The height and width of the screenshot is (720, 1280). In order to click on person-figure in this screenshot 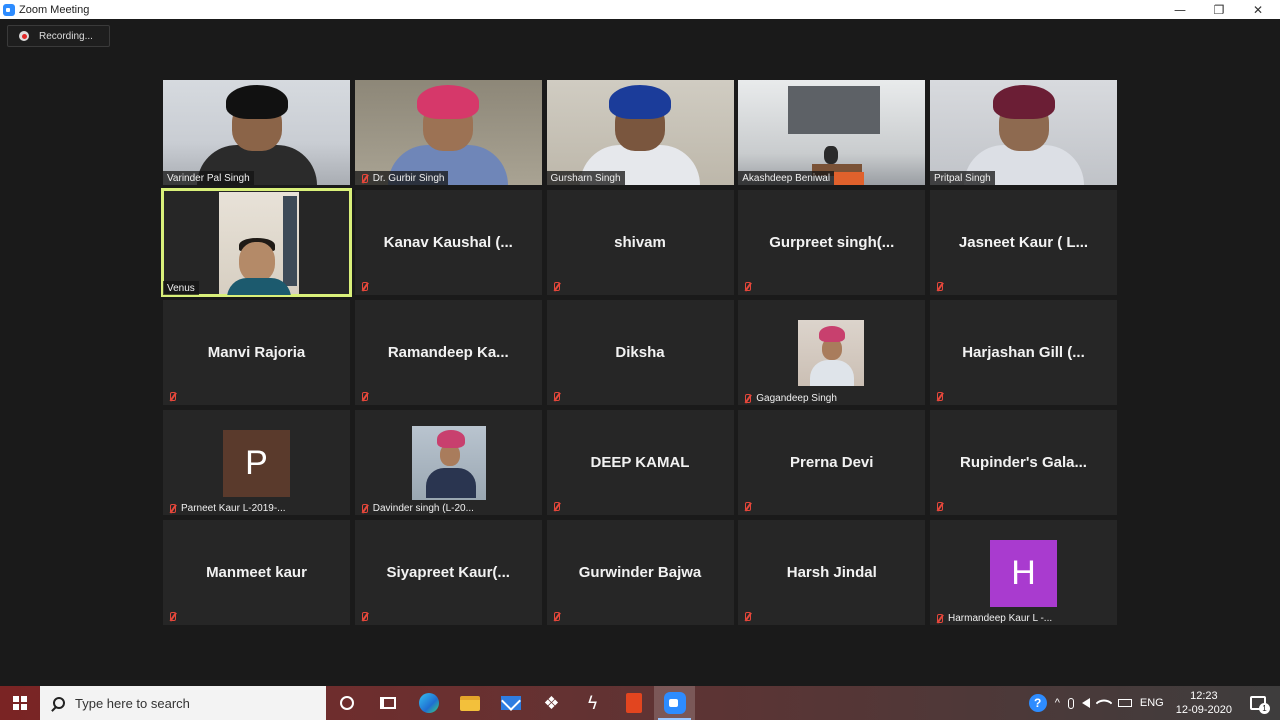, I will do `click(831, 155)`.